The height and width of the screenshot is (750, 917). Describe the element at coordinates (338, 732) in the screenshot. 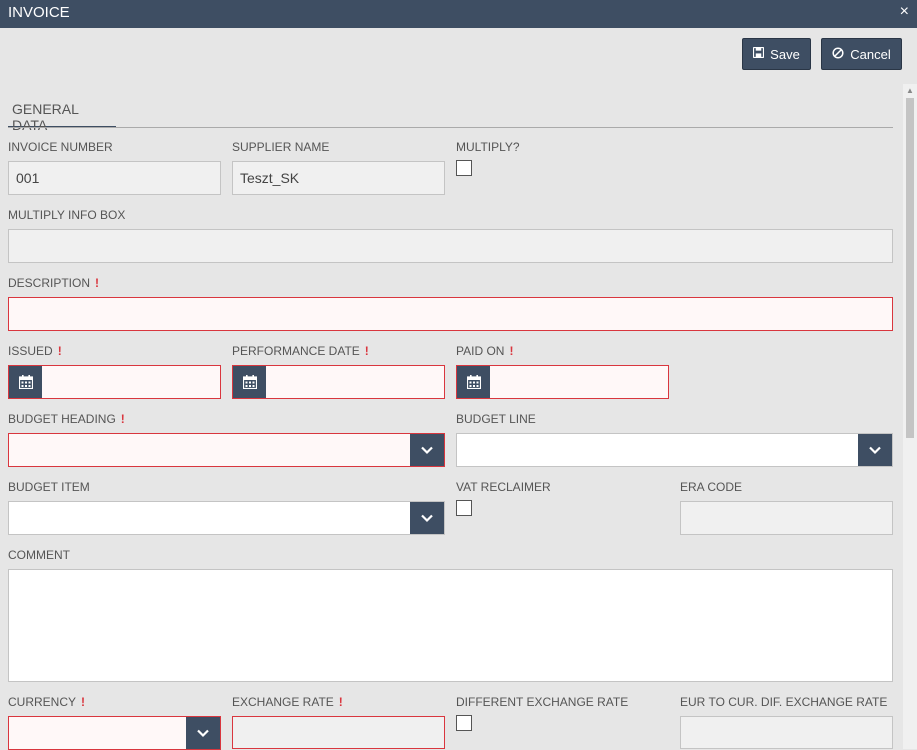

I see `exchange-rate-field` at that location.